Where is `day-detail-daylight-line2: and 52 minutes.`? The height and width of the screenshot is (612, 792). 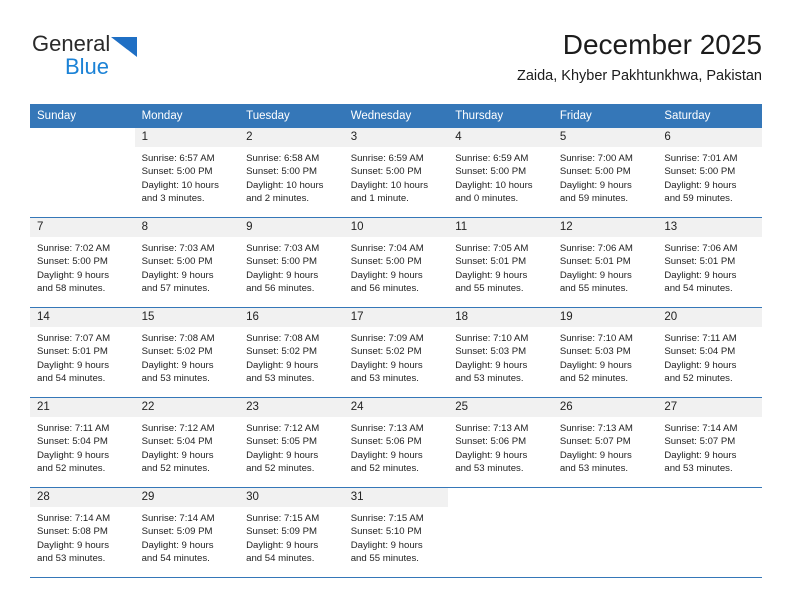
day-detail-daylight-line2: and 52 minutes. is located at coordinates (71, 469).